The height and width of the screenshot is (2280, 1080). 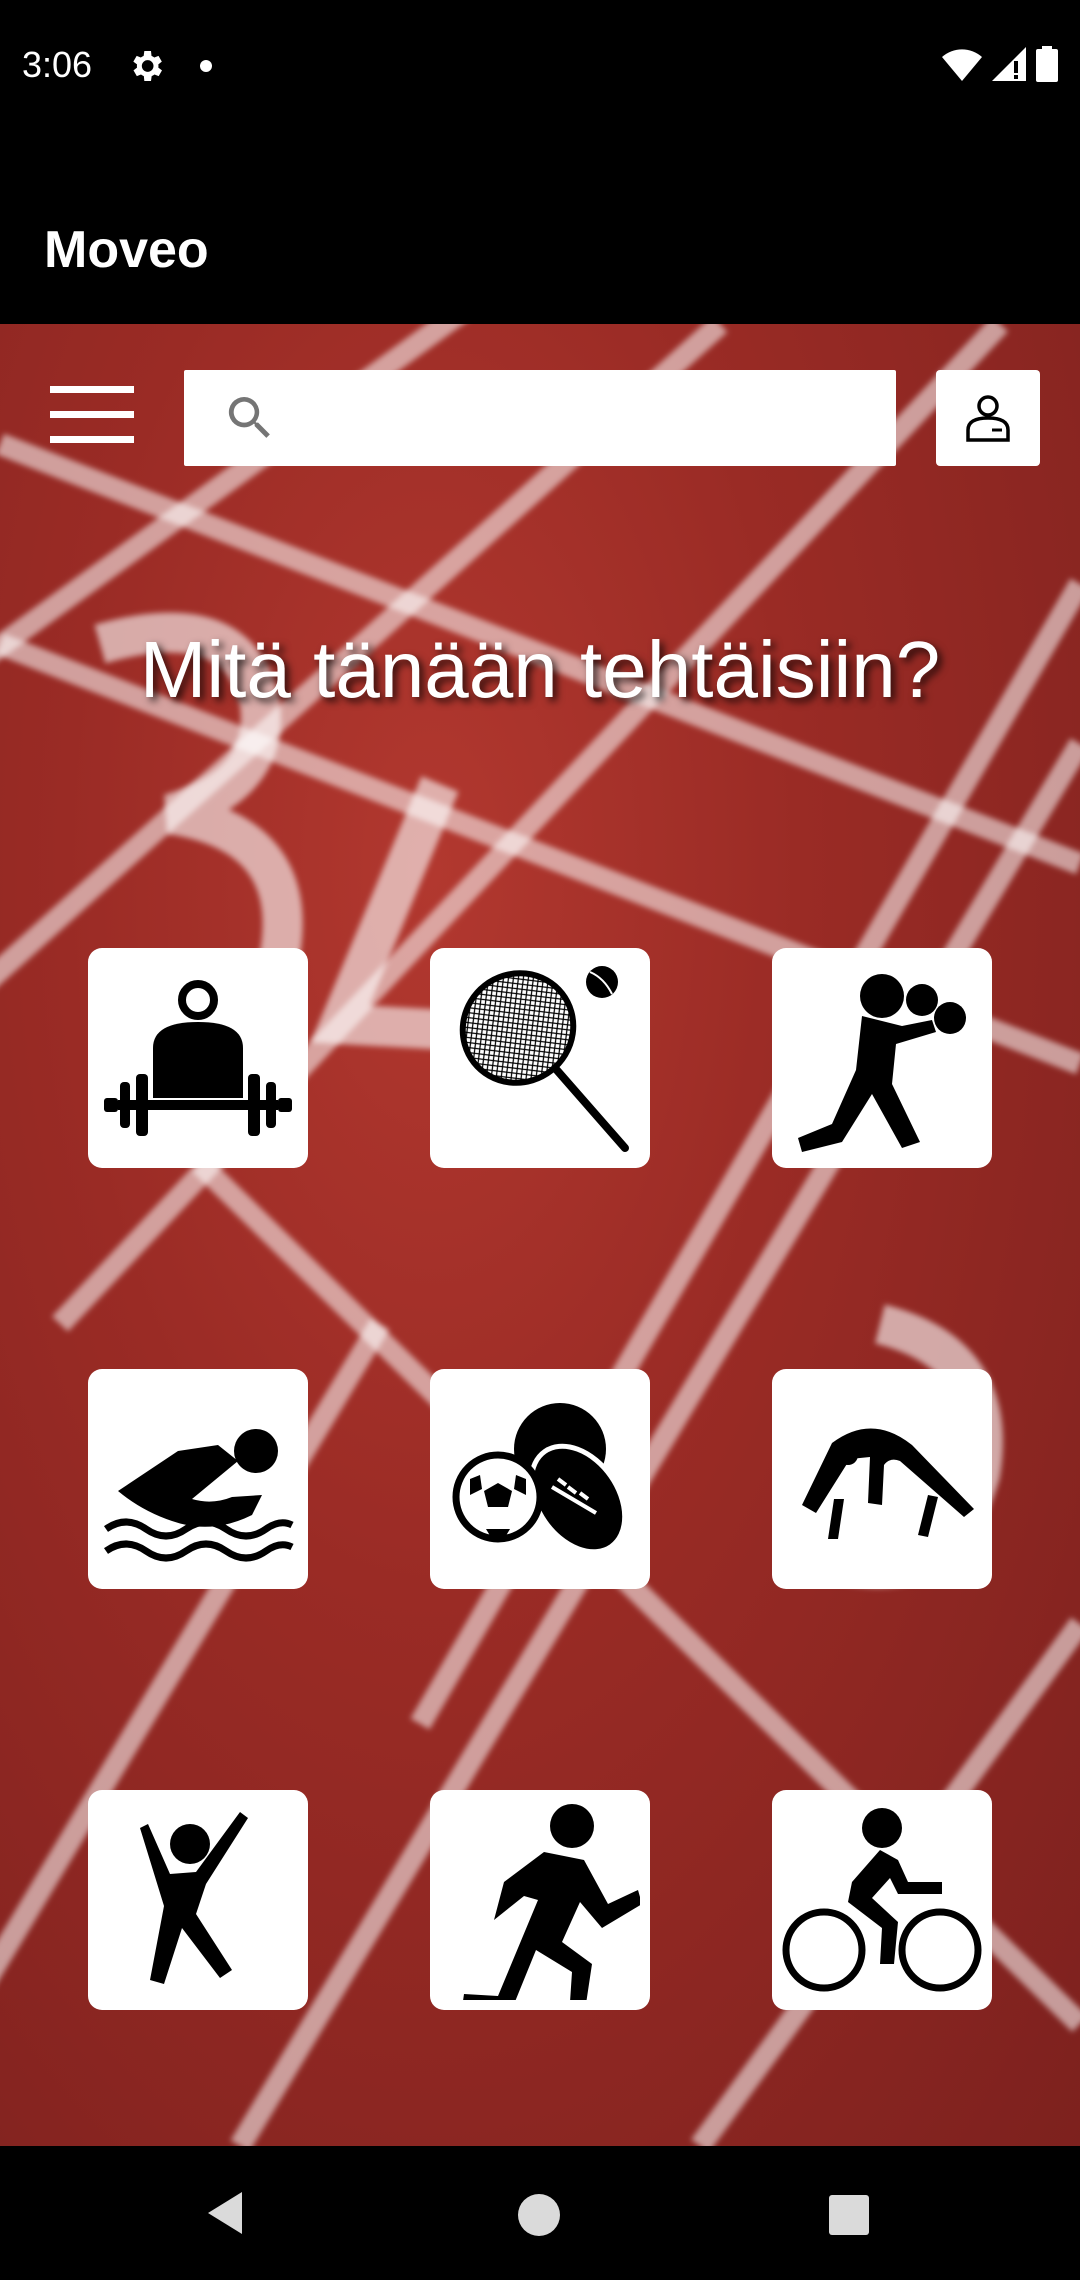 I want to click on search-icon, so click(x=249, y=417).